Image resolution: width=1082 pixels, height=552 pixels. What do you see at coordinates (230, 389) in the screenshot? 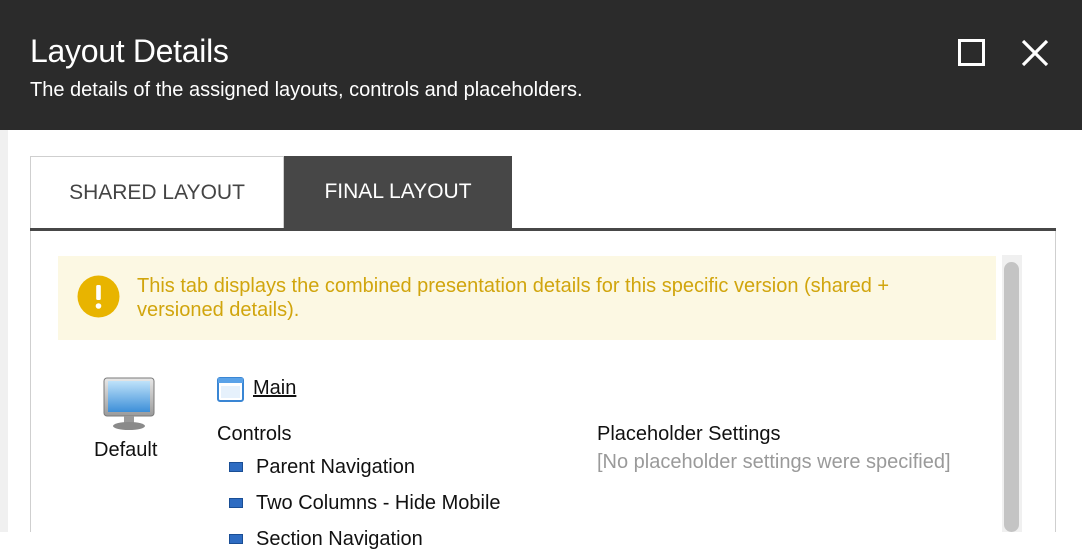
I see `layout-window-icon` at bounding box center [230, 389].